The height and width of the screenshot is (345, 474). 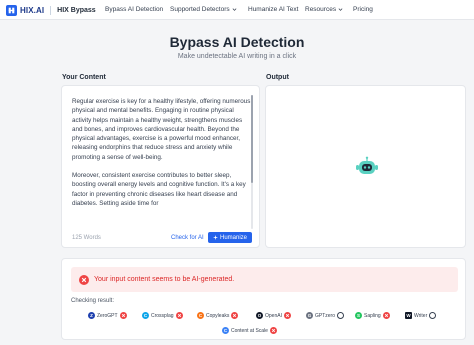 I want to click on page-subtitle: Make undetectable AI writing in a click, so click(x=237, y=56).